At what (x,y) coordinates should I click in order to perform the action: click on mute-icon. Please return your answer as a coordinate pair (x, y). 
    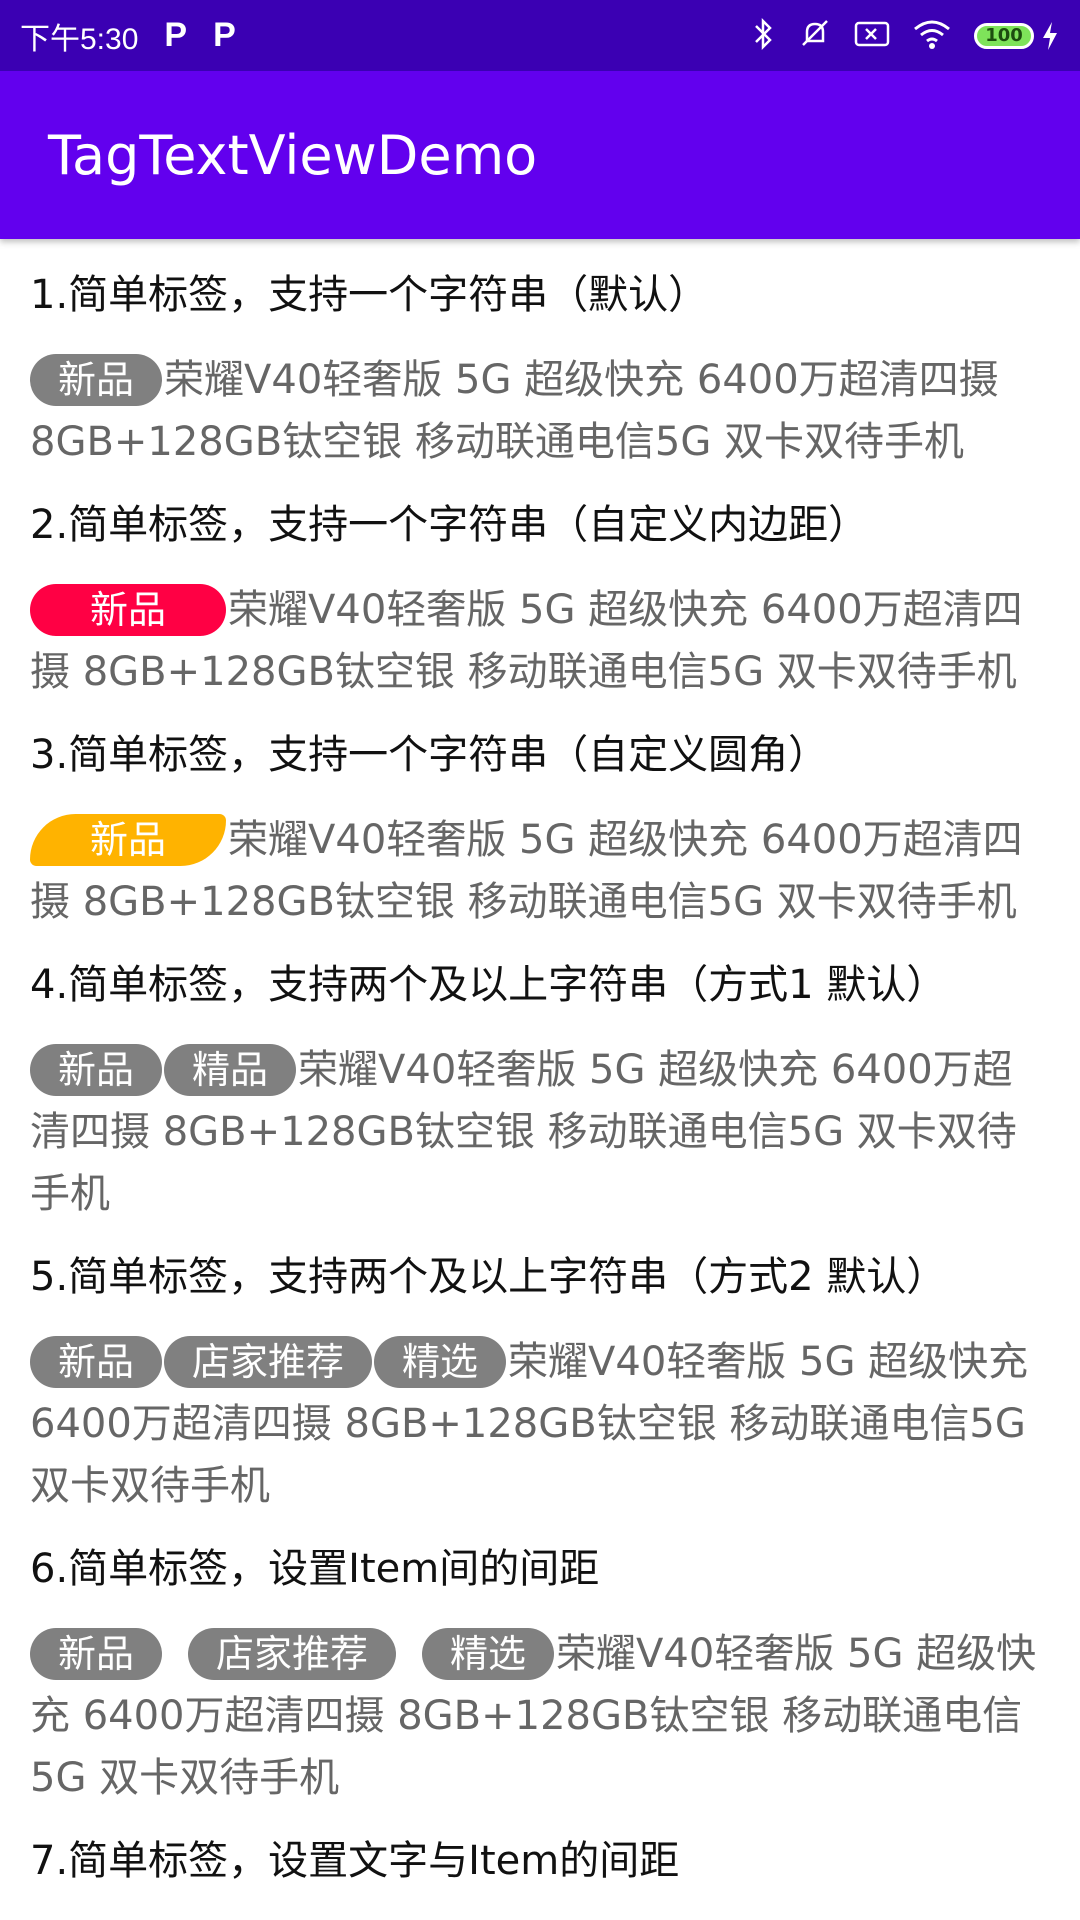
    Looking at the image, I should click on (815, 36).